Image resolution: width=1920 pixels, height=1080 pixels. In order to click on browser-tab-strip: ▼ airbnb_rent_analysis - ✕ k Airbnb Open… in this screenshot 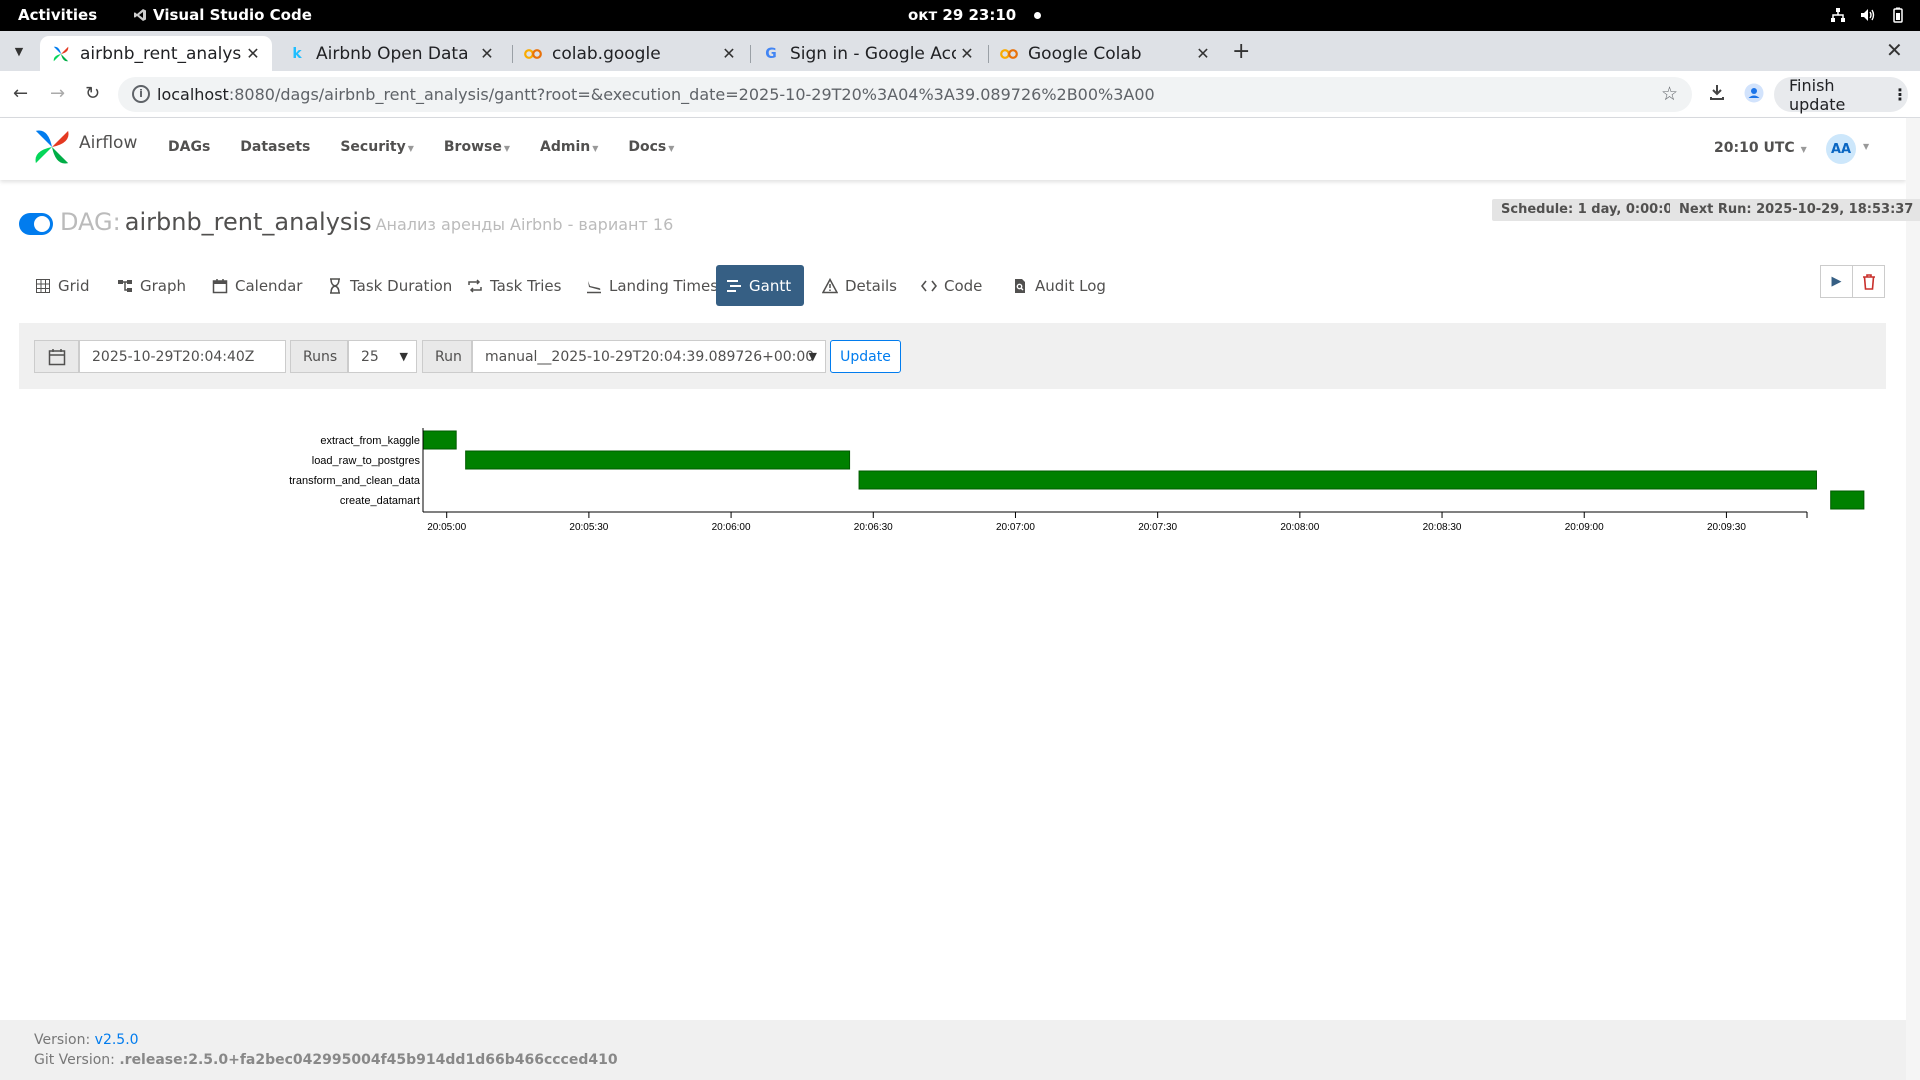, I will do `click(960, 51)`.